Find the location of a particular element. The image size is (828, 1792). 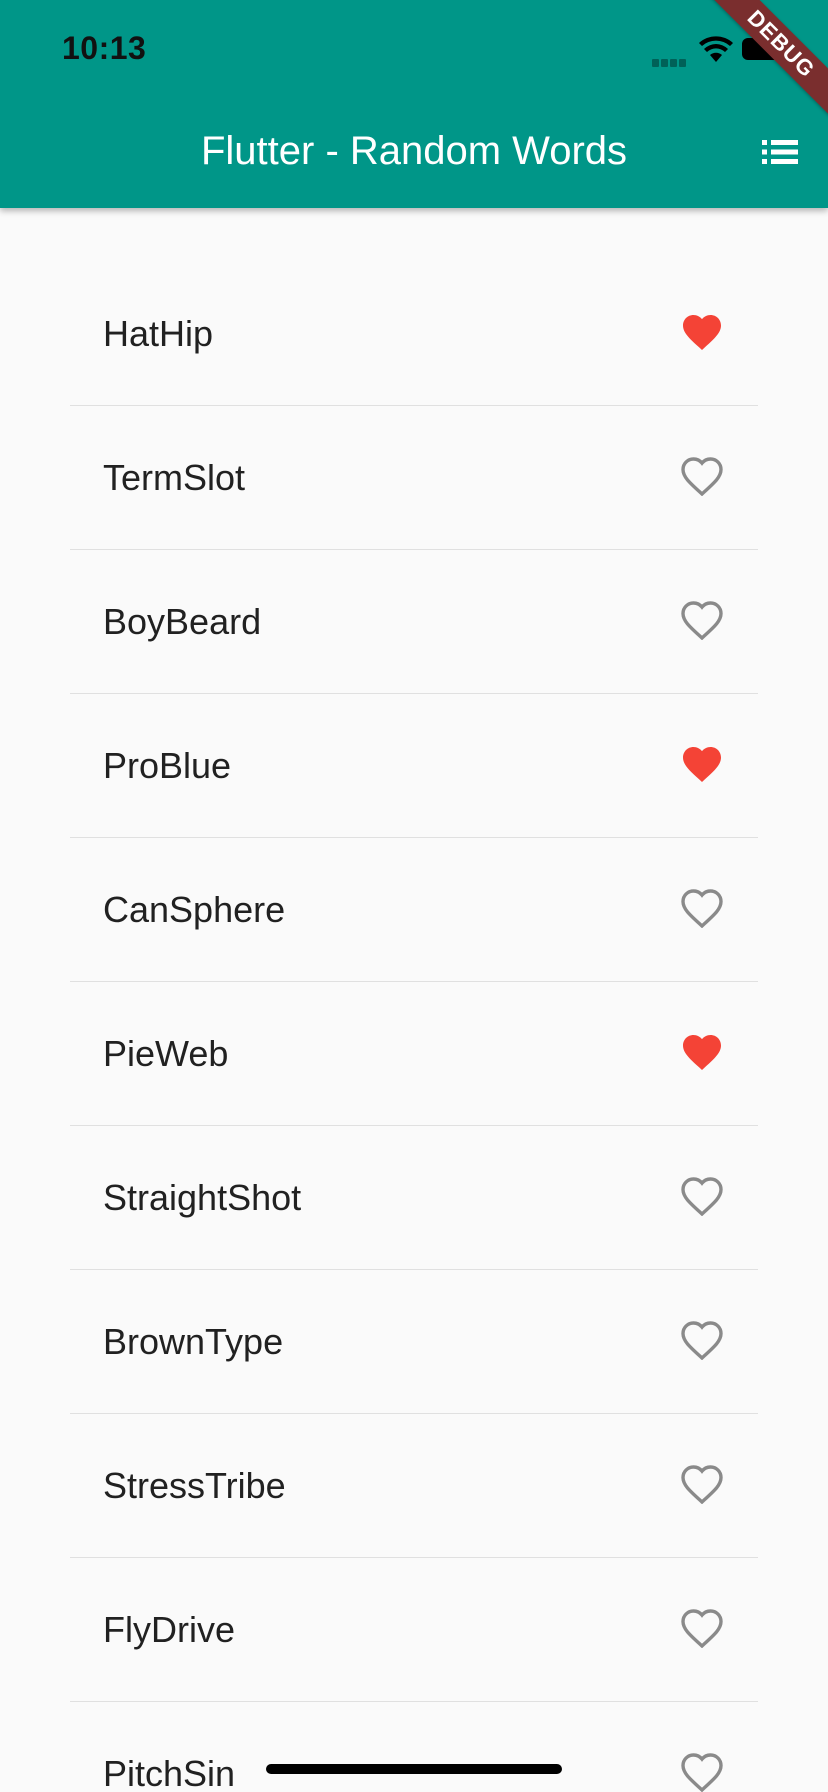

page-title: Flutter - Random Words is located at coordinates (414, 151).